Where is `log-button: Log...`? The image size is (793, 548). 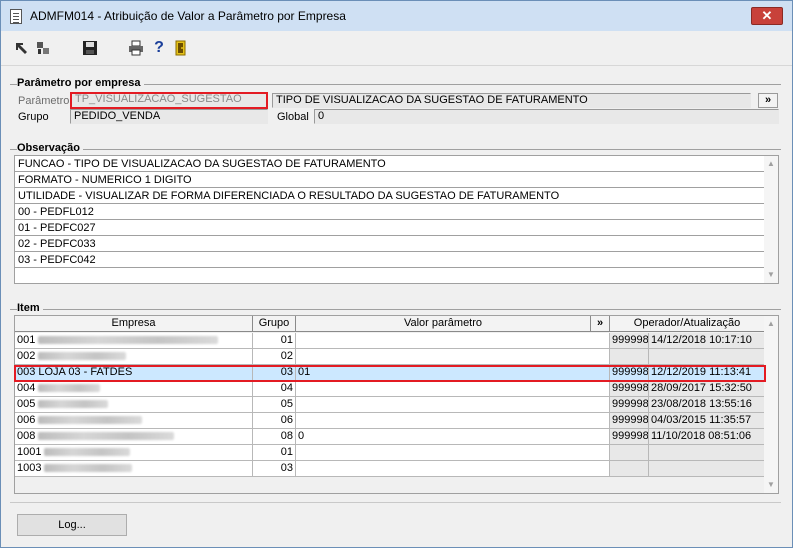 log-button: Log... is located at coordinates (72, 525).